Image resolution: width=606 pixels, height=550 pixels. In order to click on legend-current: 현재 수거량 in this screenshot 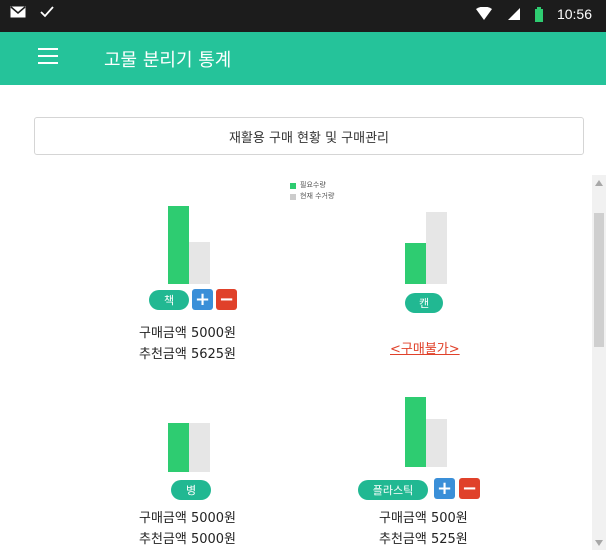, I will do `click(312, 196)`.